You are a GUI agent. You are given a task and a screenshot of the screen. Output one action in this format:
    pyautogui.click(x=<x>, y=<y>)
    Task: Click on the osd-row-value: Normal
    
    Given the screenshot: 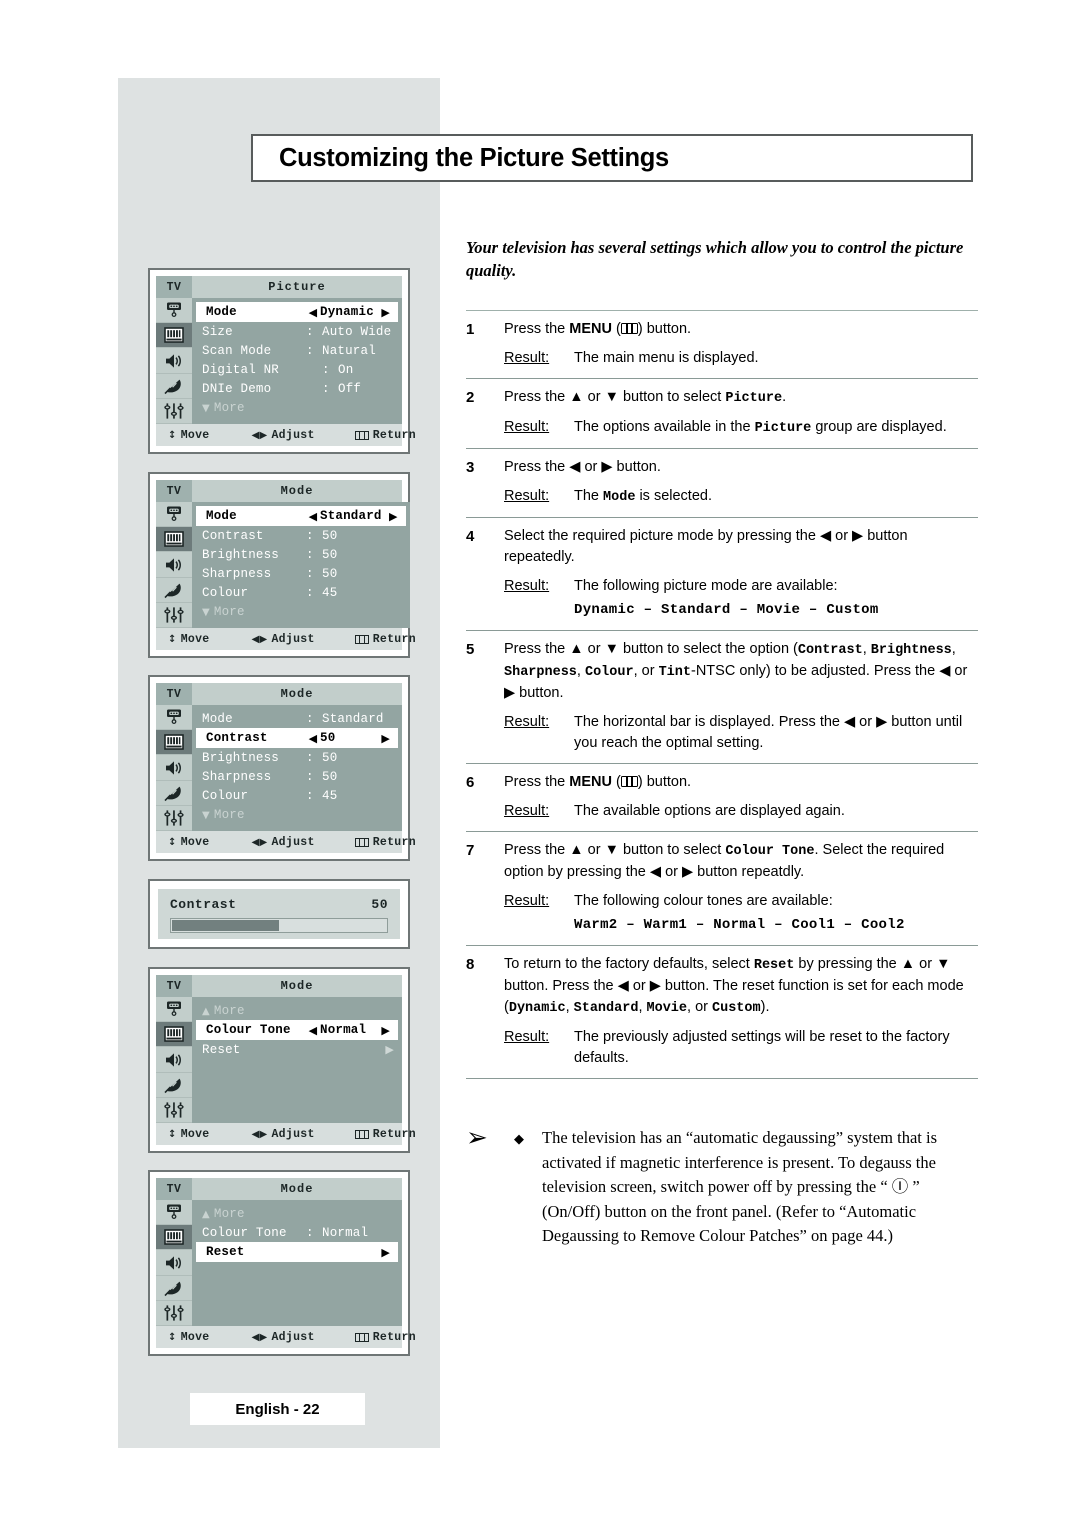 What is the action you would take?
    pyautogui.click(x=345, y=1232)
    